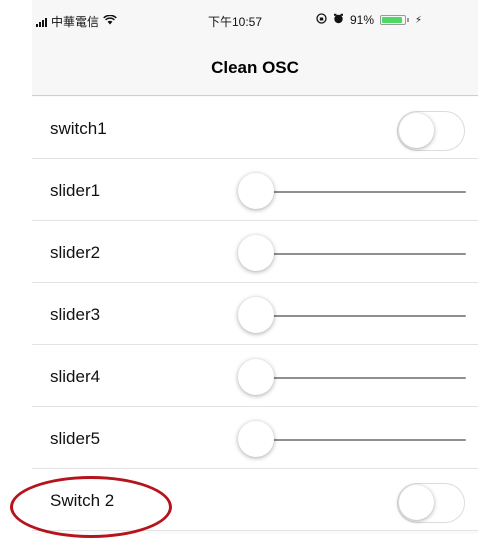 Image resolution: width=478 pixels, height=538 pixels. I want to click on row-slider3: slider3, so click(255, 314).